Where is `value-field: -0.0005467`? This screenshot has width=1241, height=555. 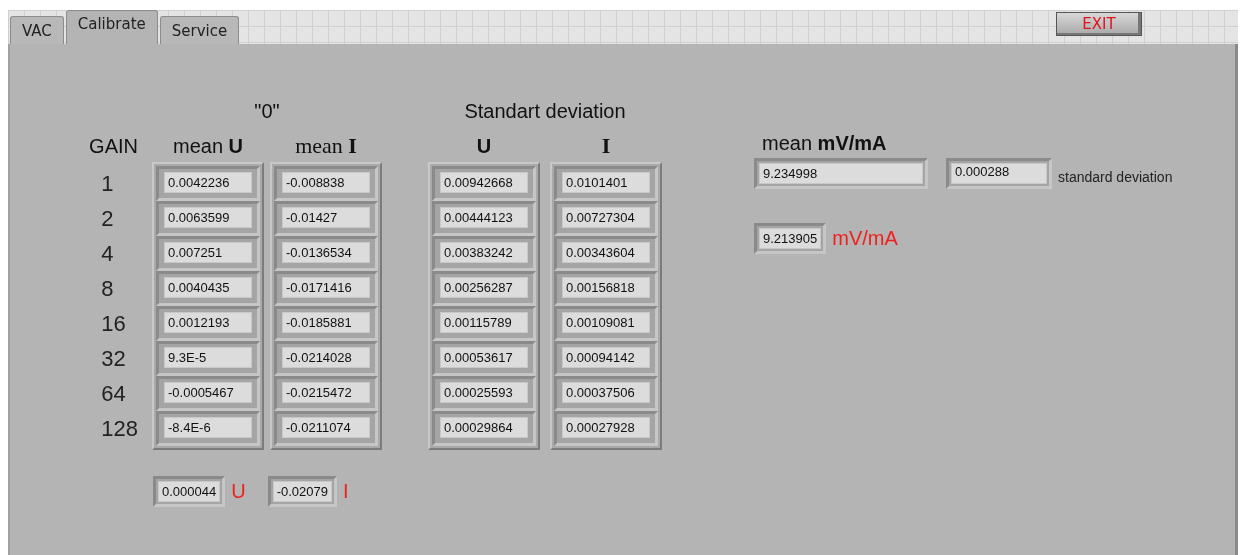
value-field: -0.0005467 is located at coordinates (208, 392).